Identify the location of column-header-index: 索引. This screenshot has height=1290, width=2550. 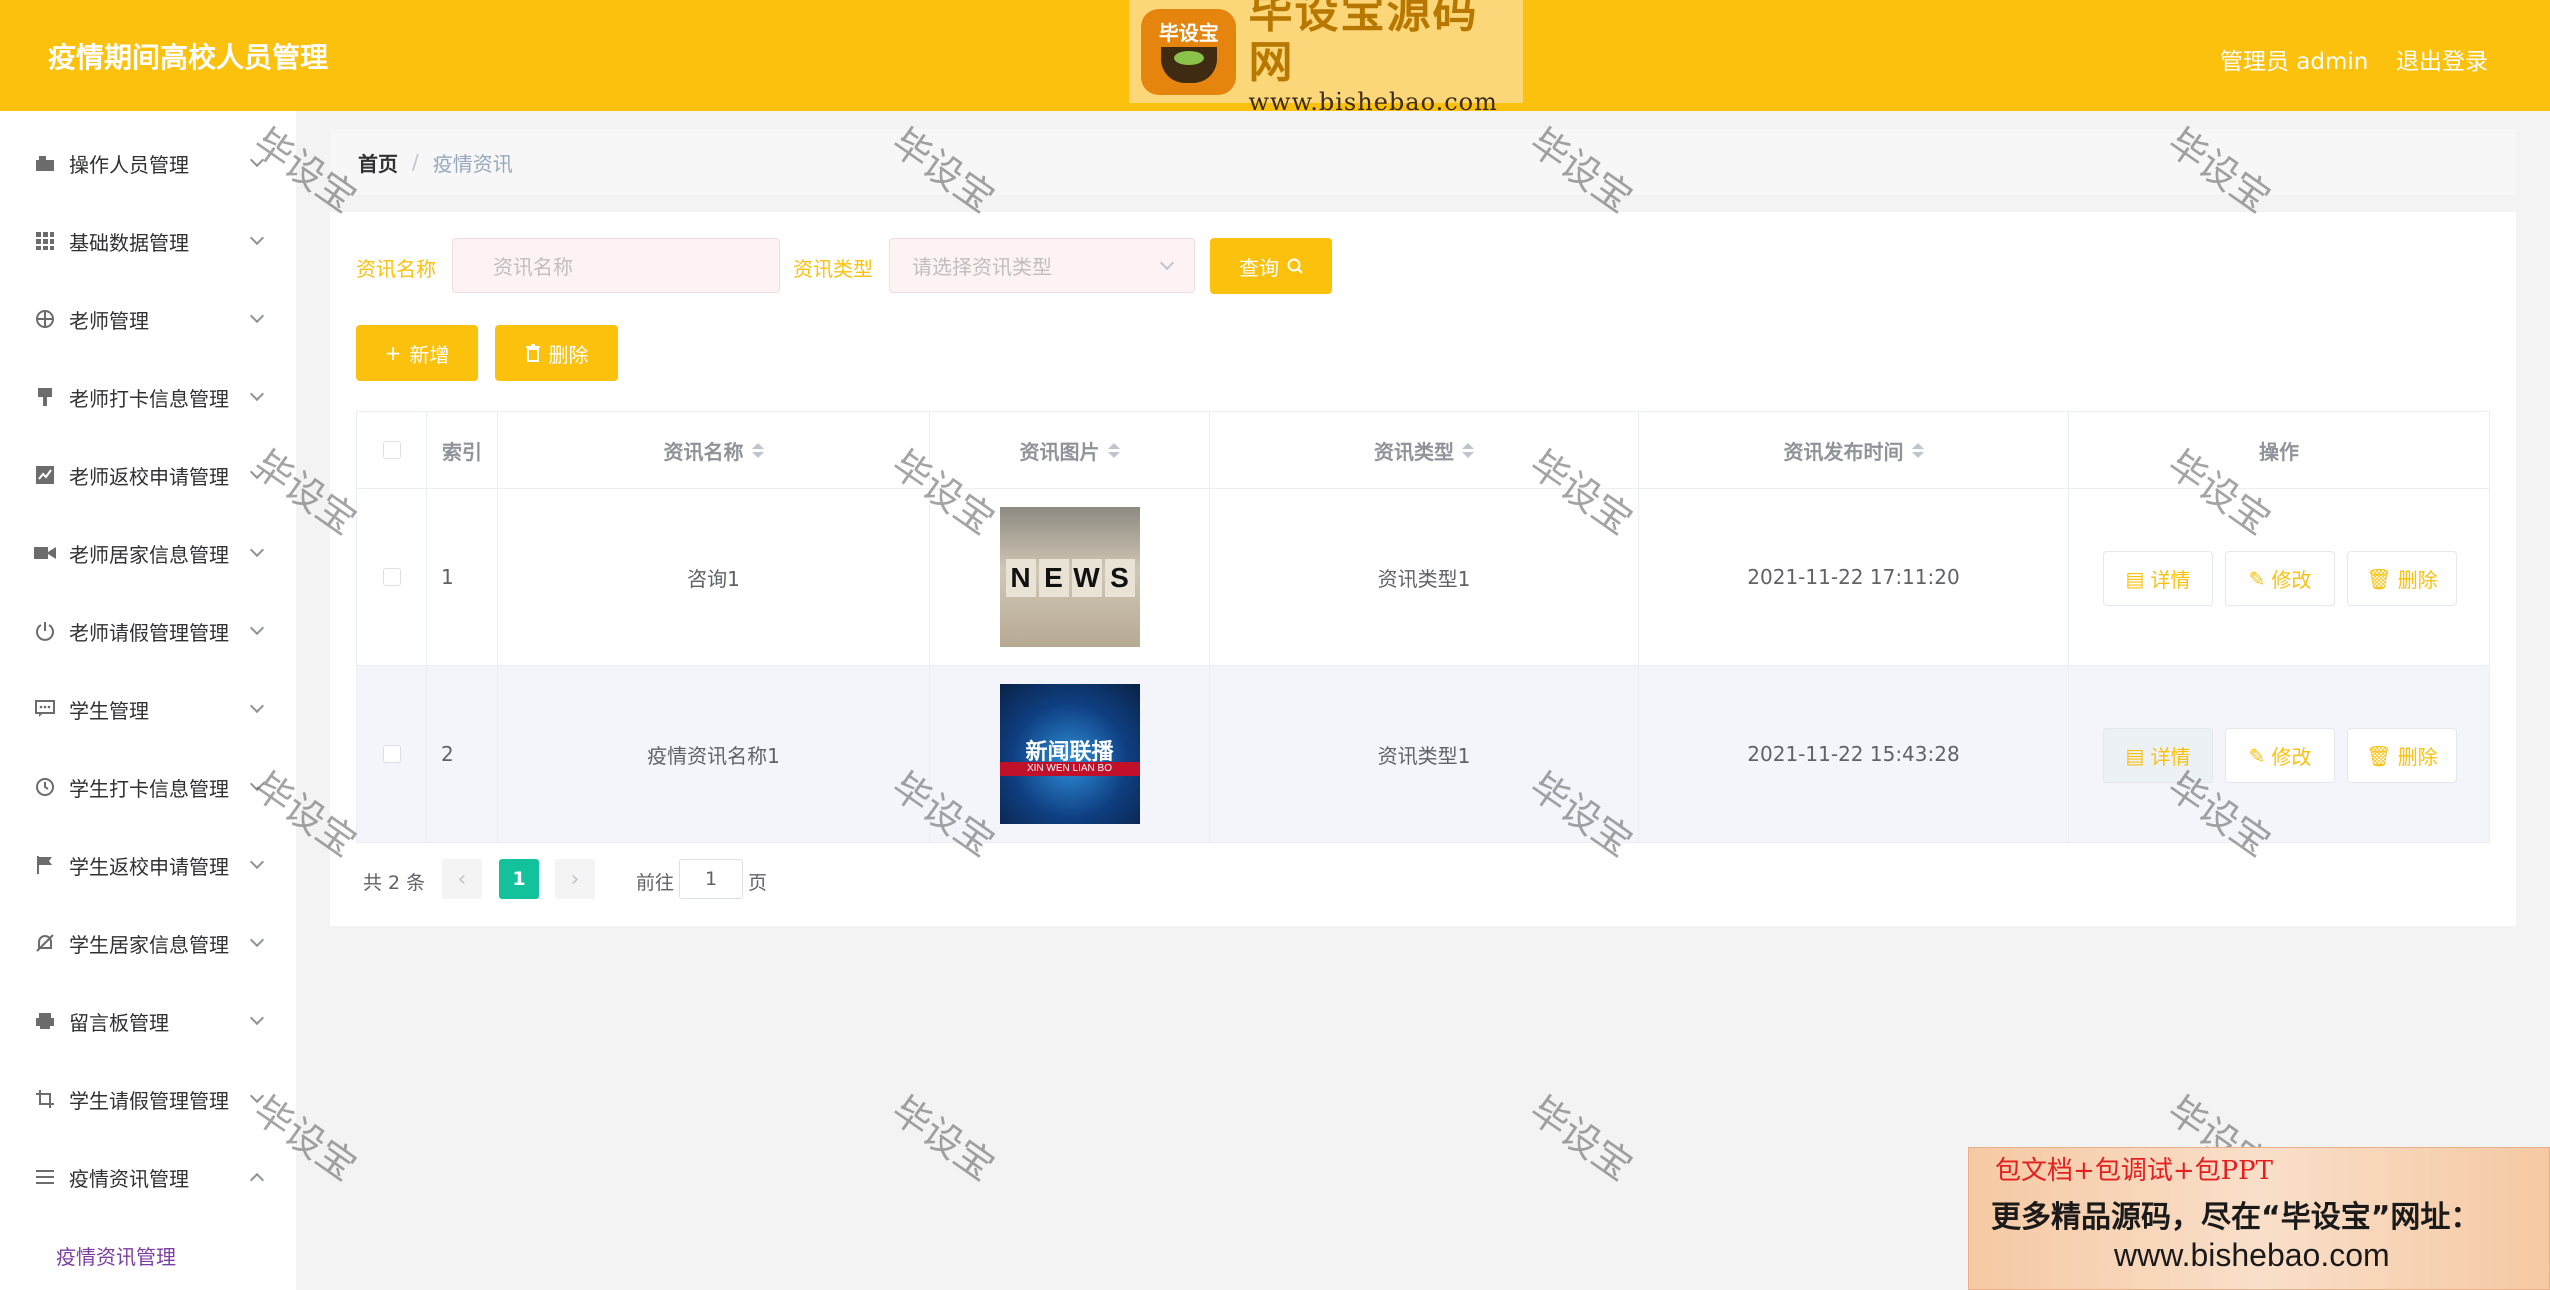
(462, 450).